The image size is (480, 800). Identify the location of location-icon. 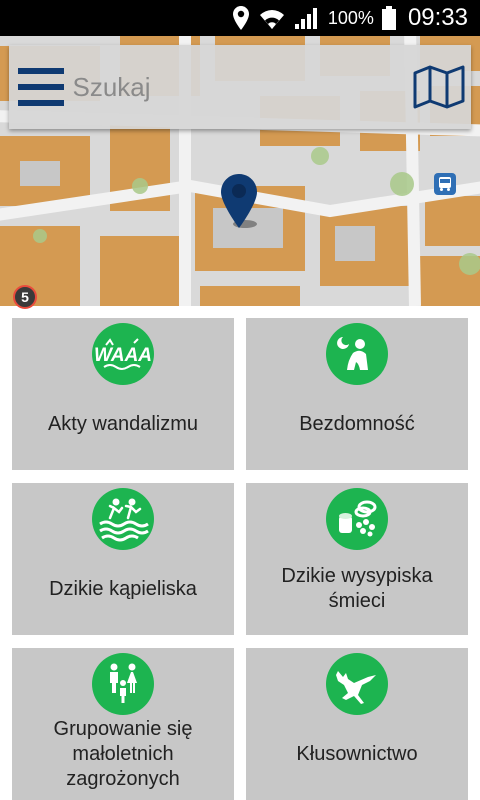
(240, 18).